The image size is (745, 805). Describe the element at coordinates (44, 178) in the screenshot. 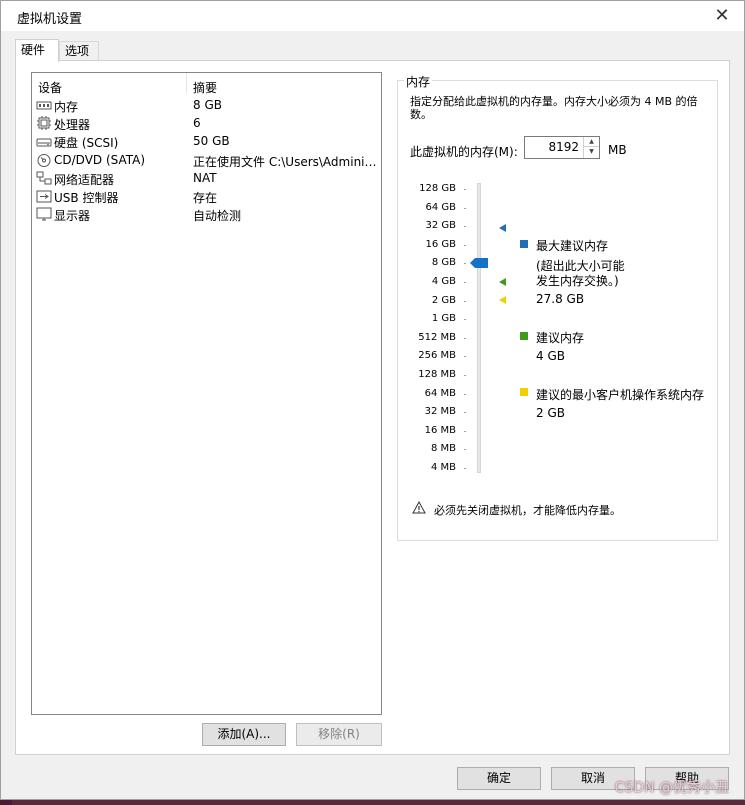

I see `network-adapter-icon` at that location.